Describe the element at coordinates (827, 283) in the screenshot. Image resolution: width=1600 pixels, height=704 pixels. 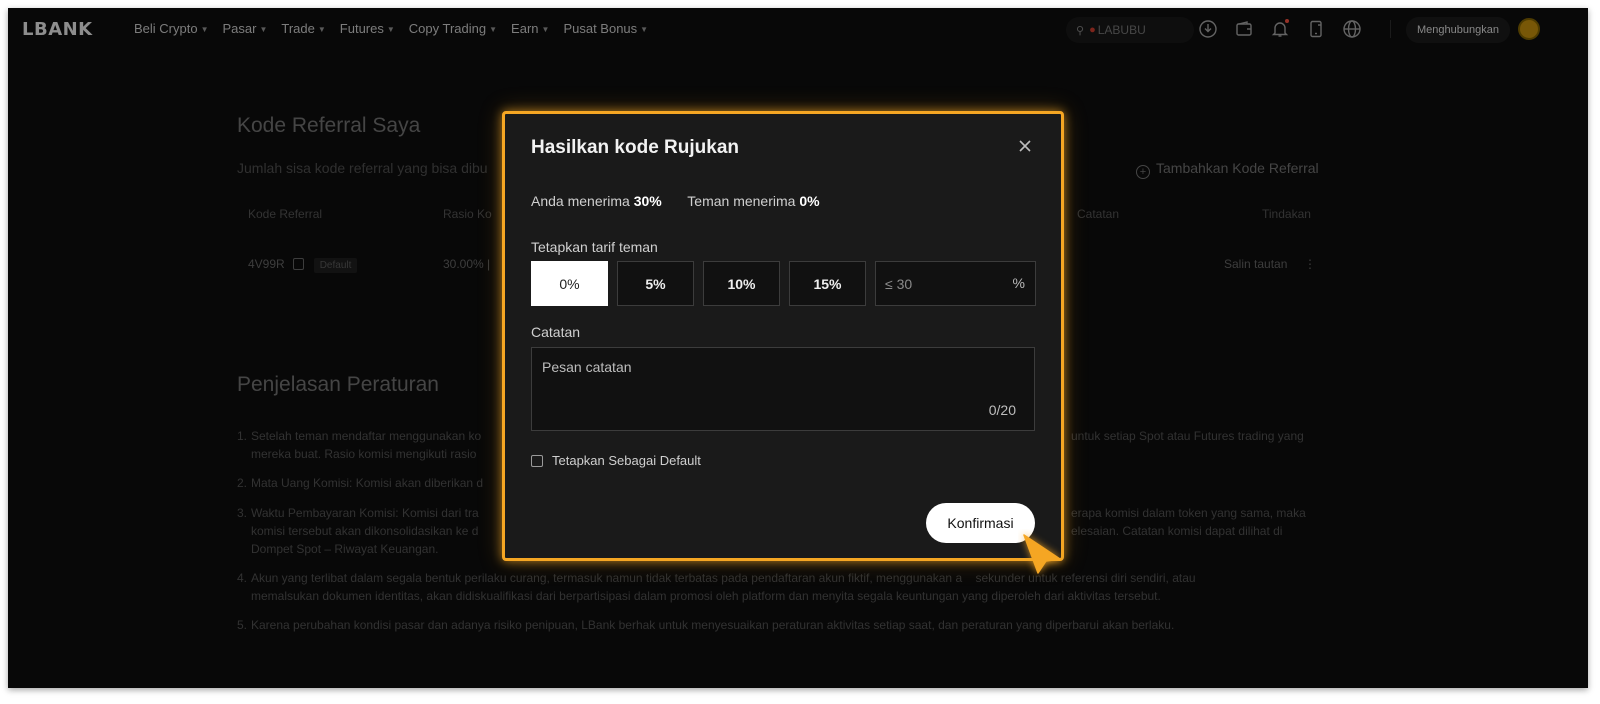
I see `rate-option-15: 15%` at that location.